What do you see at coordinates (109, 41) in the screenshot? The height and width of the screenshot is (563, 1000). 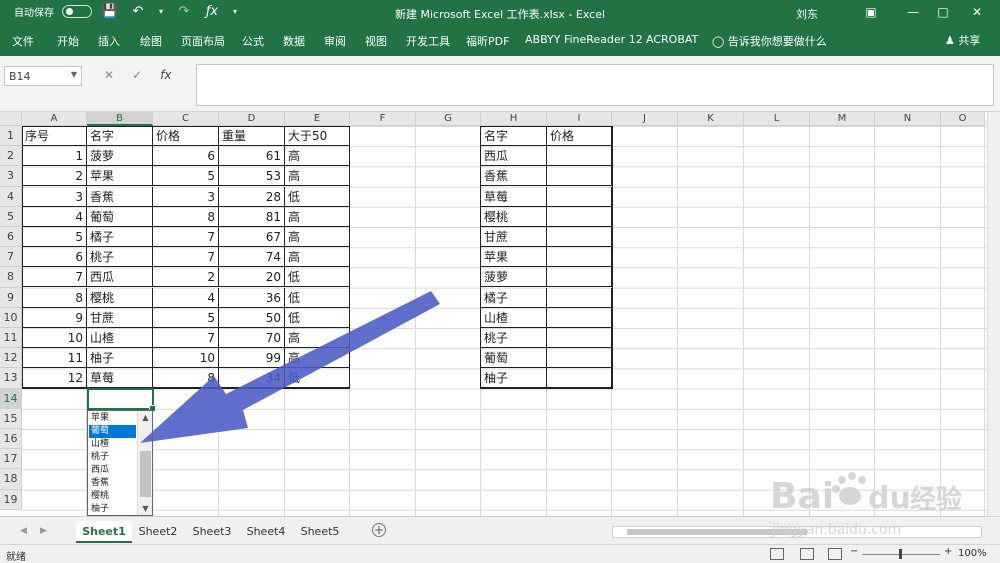 I see `tab-insert: 插入` at bounding box center [109, 41].